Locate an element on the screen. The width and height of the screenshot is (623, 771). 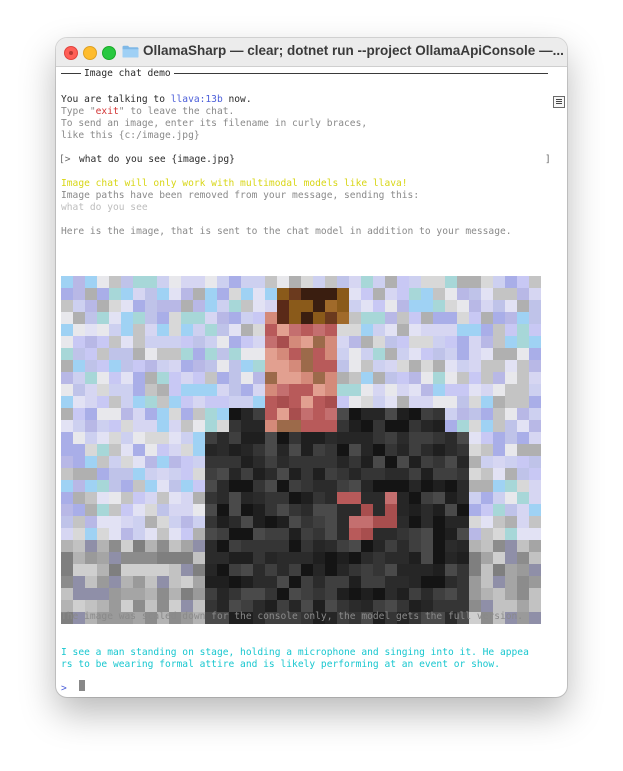
folder-icon is located at coordinates (130, 51).